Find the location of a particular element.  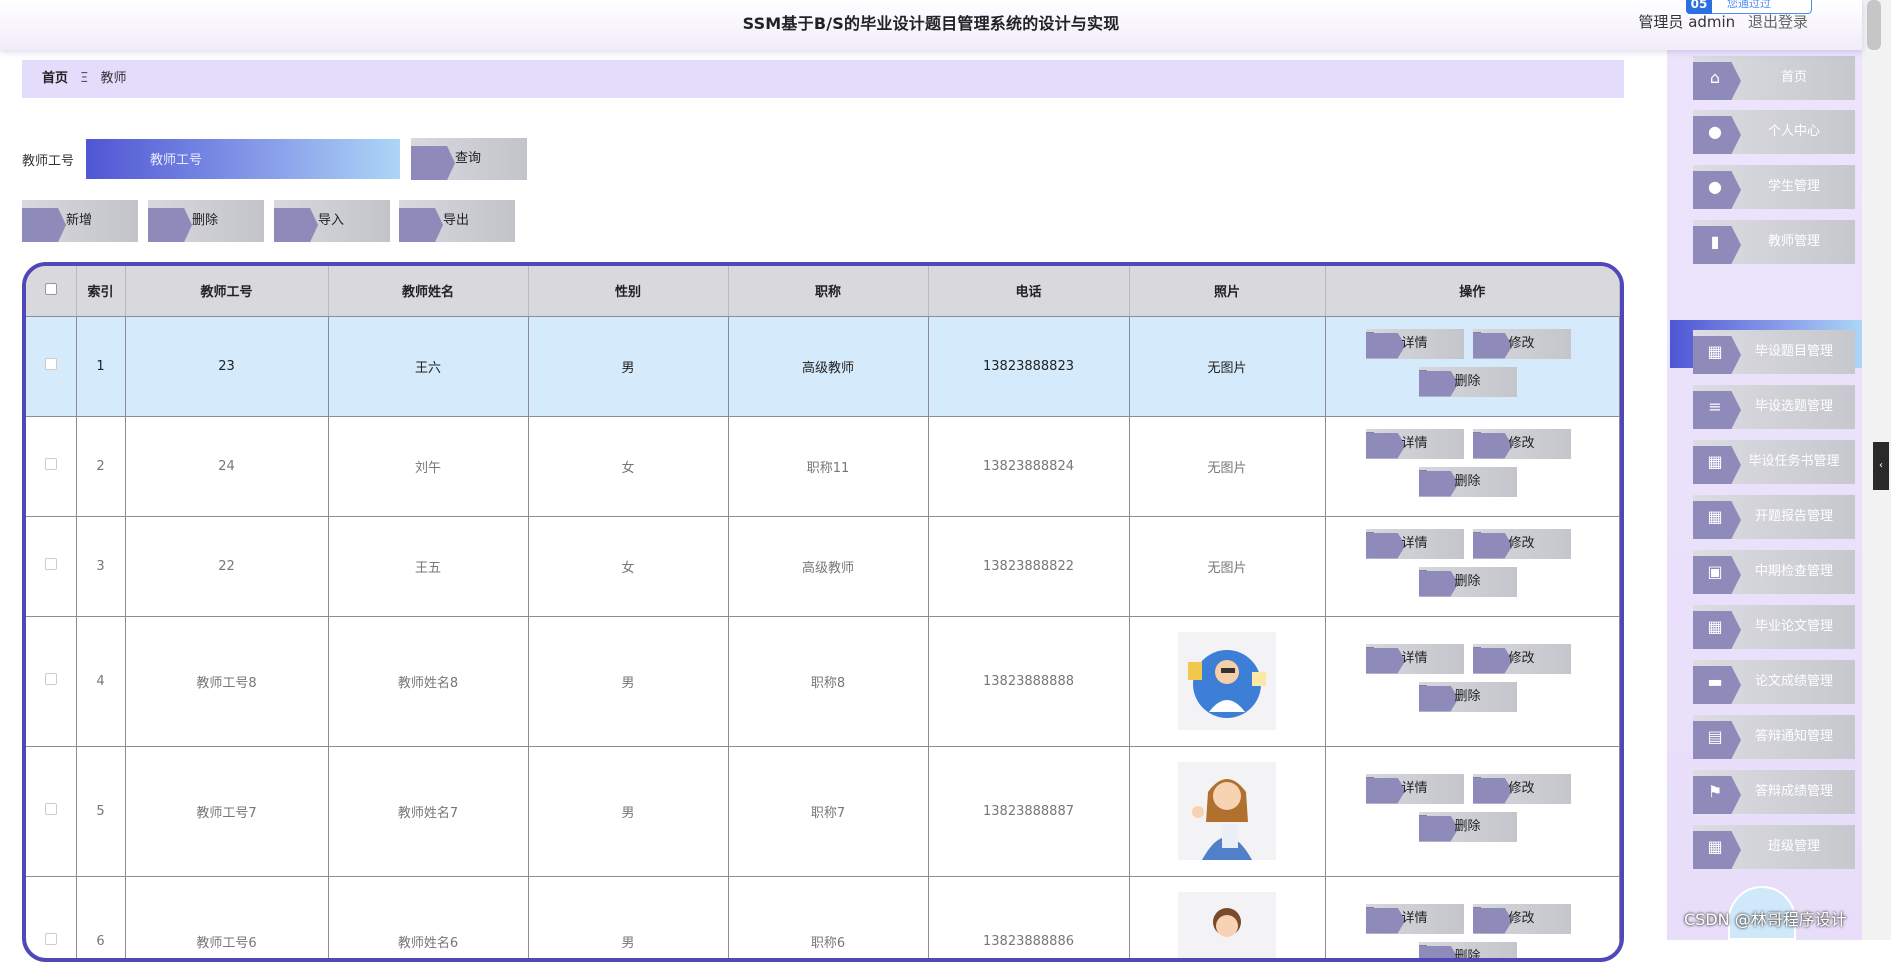

table-row: 6 教师工号6 教师姓名6 男 职称6 13823888886 is located at coordinates (823, 919).